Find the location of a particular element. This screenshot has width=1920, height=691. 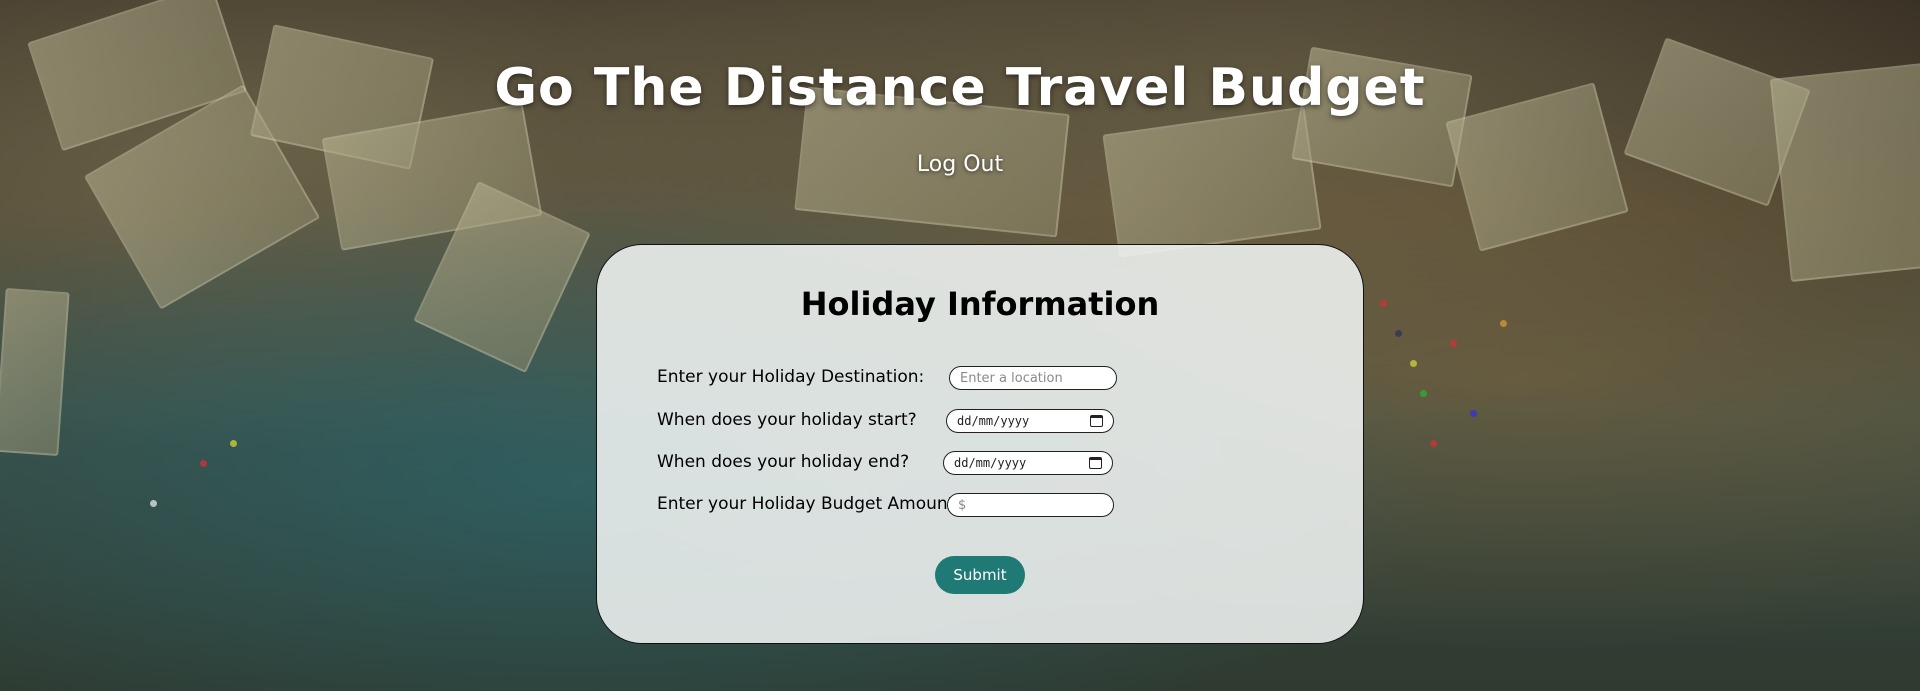

start-date-value: dd/mm/yyyy is located at coordinates (993, 421).